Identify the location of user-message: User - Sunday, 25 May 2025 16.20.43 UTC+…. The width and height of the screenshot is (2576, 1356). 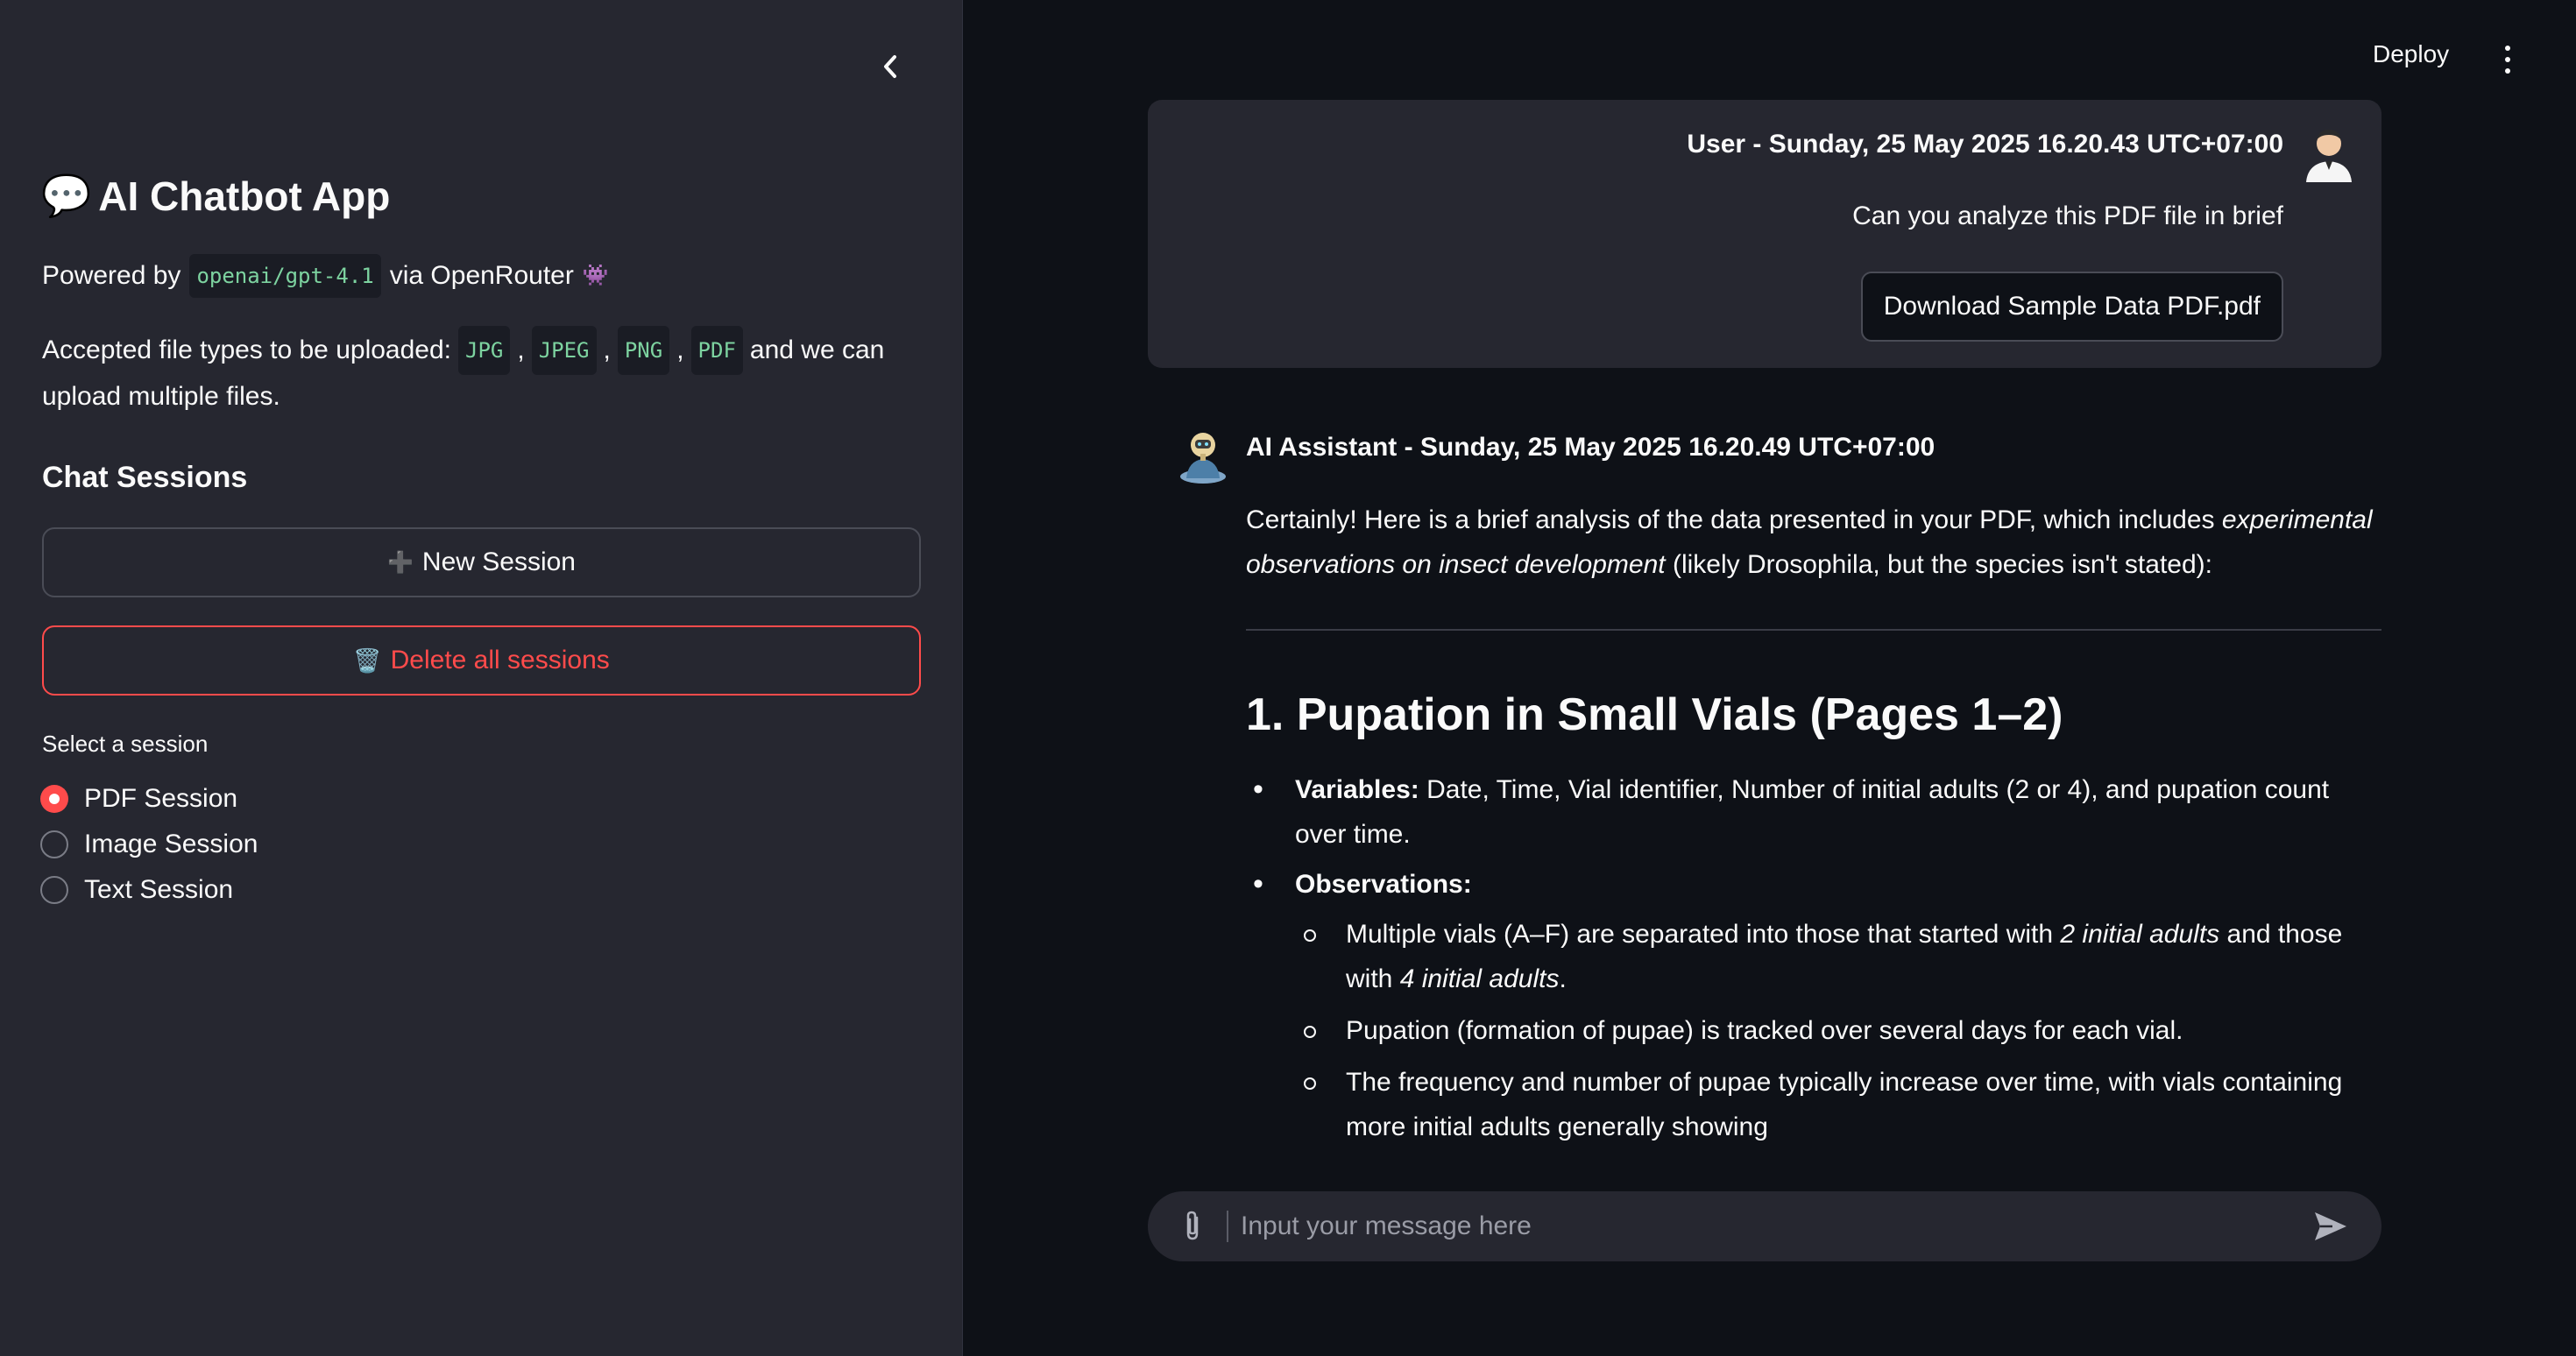
(1764, 234).